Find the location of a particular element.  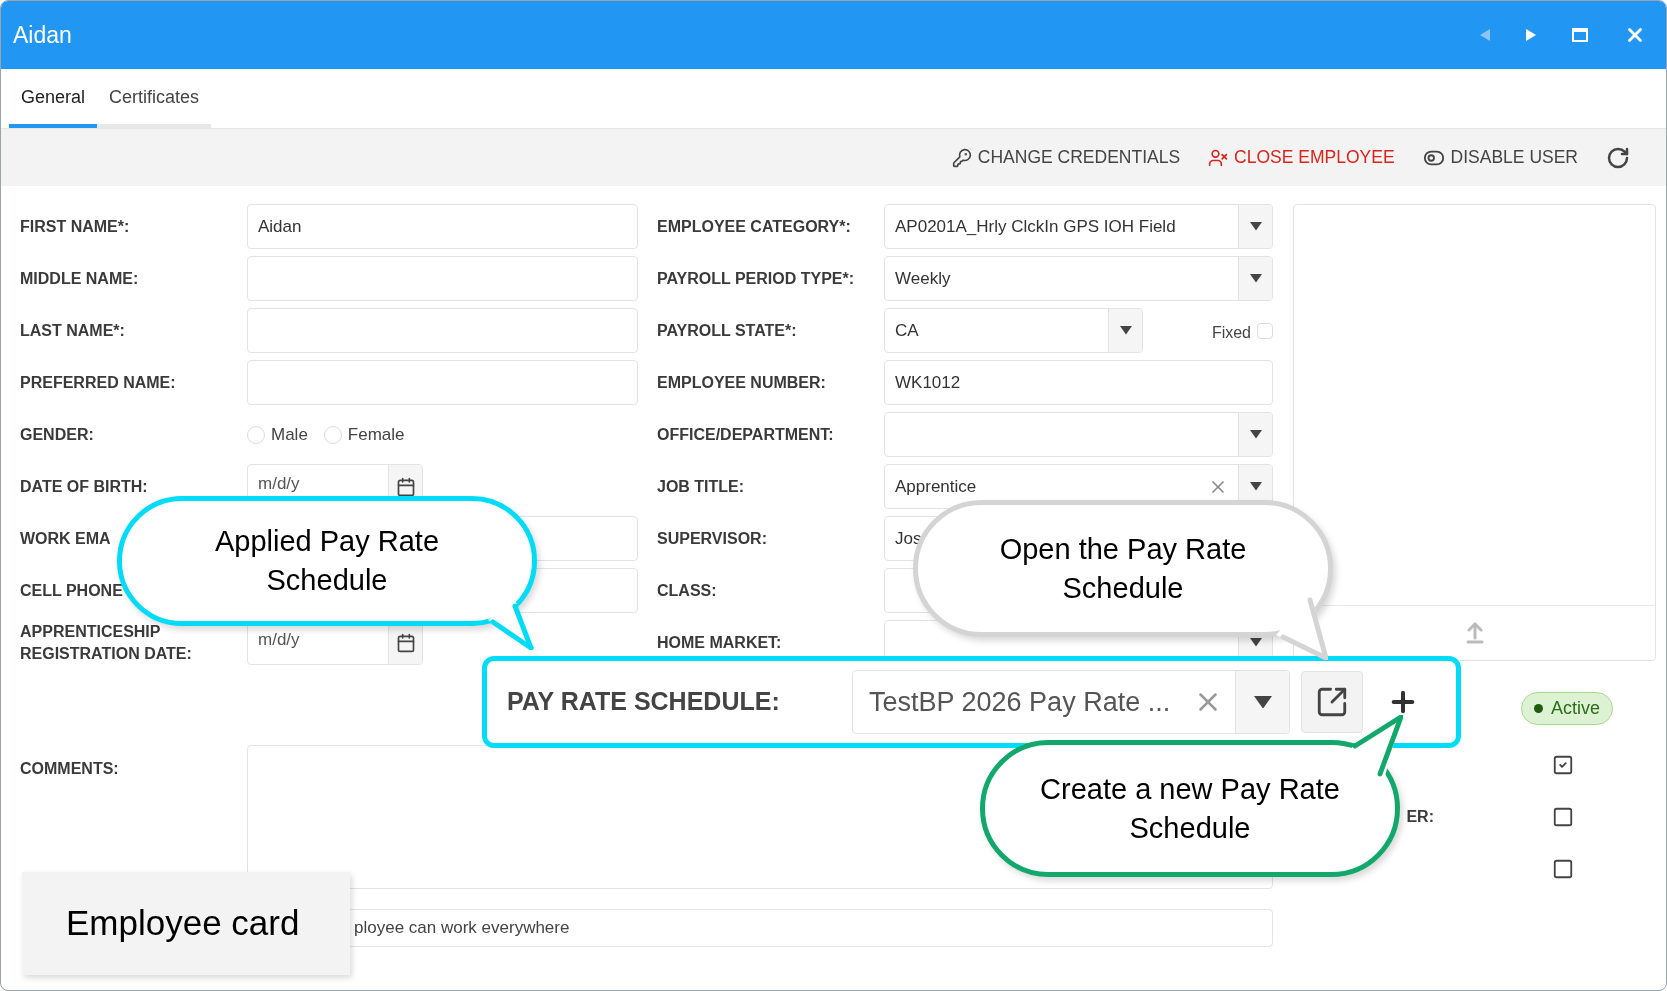

maximize-icon is located at coordinates (1580, 35).